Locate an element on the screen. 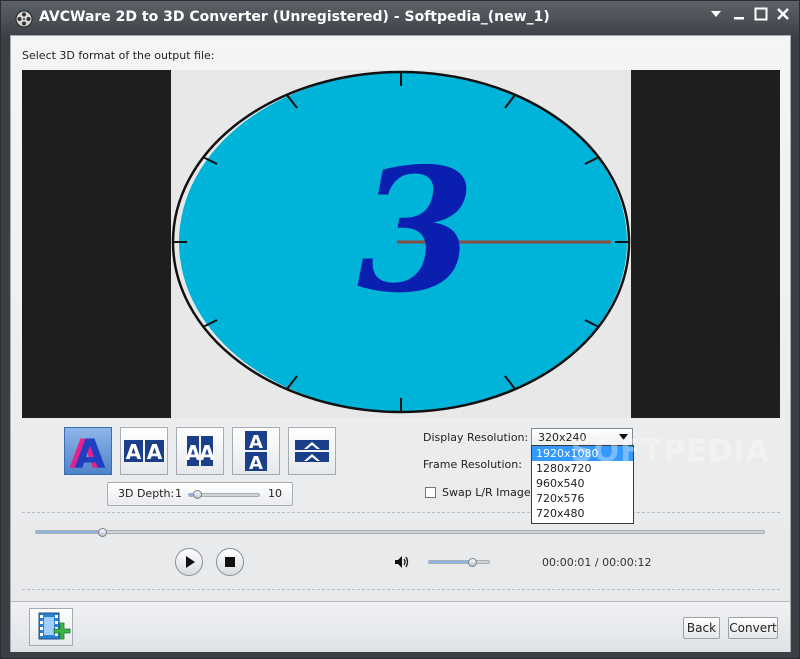 Image resolution: width=800 pixels, height=659 pixels. add-video-icon is located at coordinates (54, 626).